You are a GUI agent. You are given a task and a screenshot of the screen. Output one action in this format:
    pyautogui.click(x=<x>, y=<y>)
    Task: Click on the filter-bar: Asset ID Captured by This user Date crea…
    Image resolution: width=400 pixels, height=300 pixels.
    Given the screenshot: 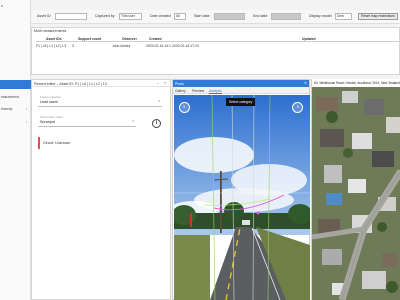 What is the action you would take?
    pyautogui.click(x=215, y=17)
    